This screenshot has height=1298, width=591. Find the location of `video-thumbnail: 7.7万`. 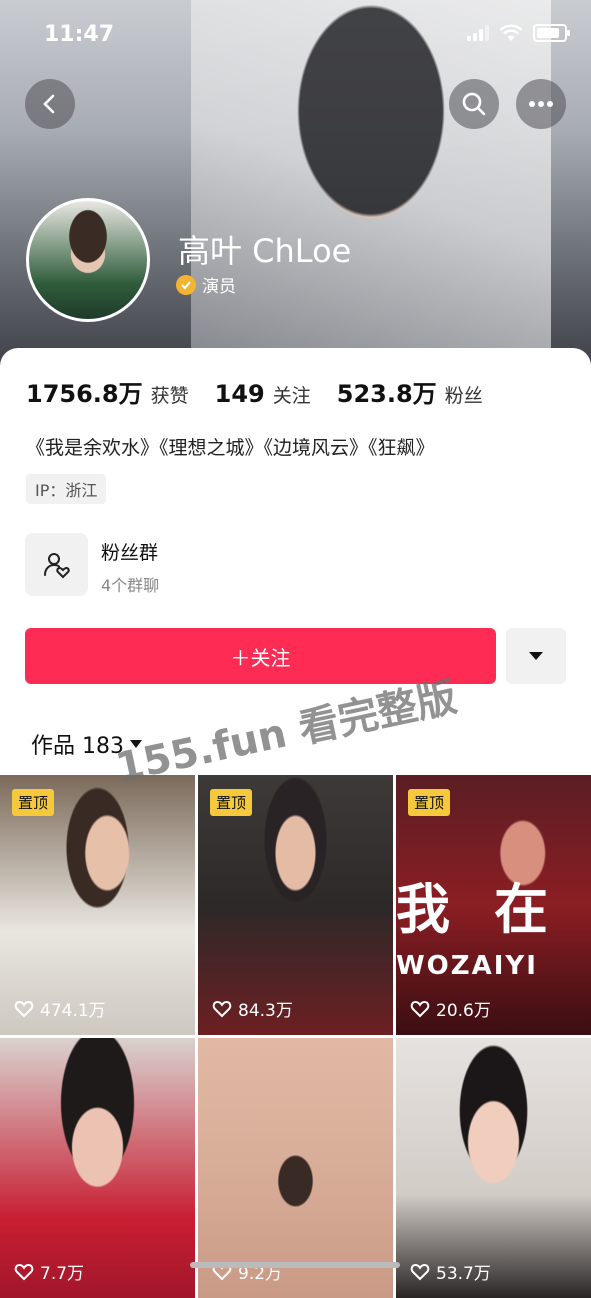

video-thumbnail: 7.7万 is located at coordinates (97, 1168).